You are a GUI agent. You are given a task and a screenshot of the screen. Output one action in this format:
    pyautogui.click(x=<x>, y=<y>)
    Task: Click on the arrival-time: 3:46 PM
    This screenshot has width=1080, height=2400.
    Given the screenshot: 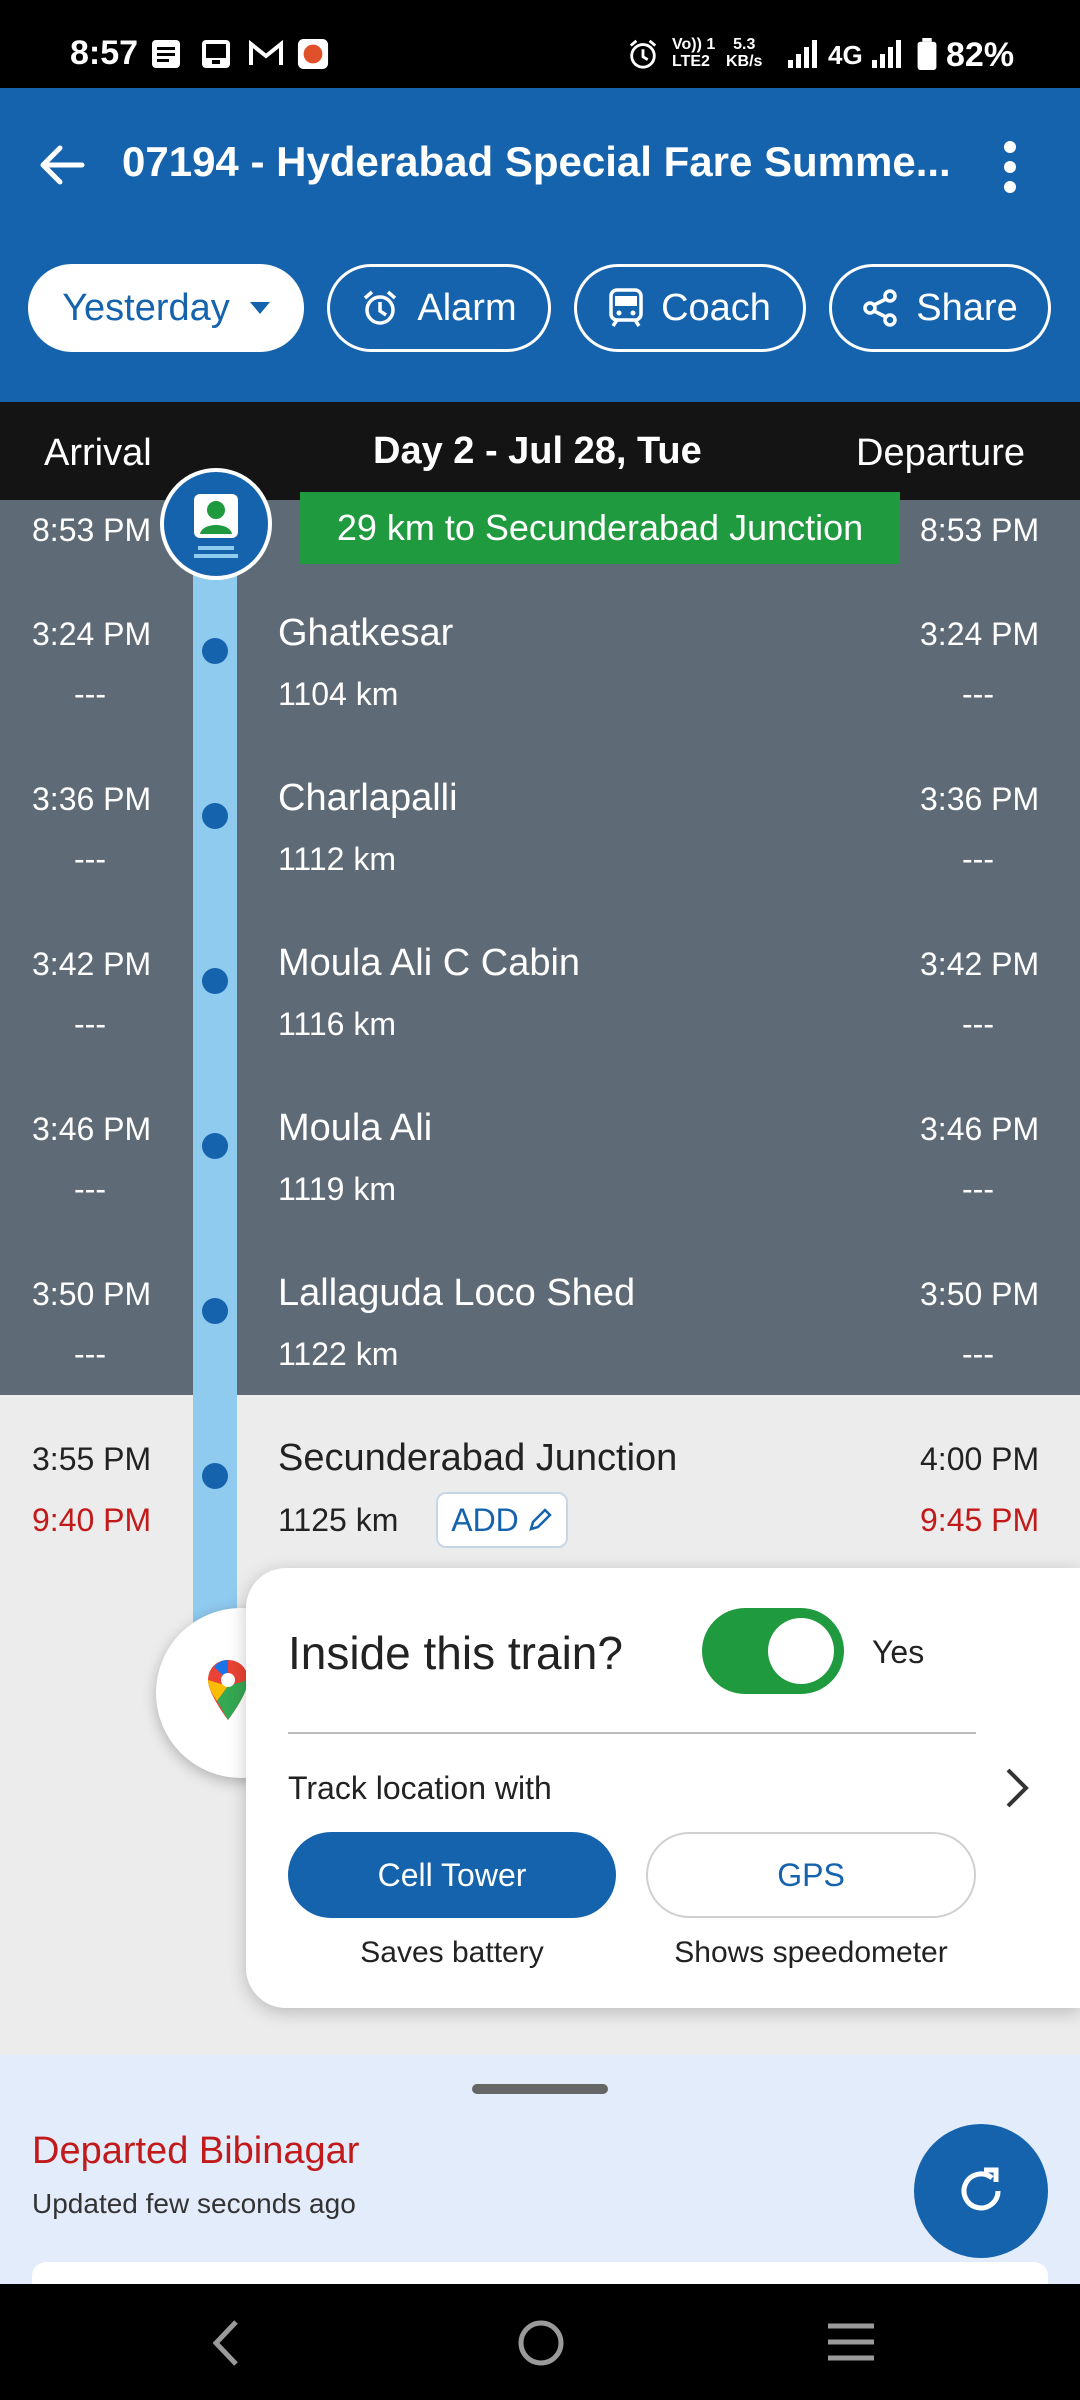 What is the action you would take?
    pyautogui.click(x=92, y=1129)
    